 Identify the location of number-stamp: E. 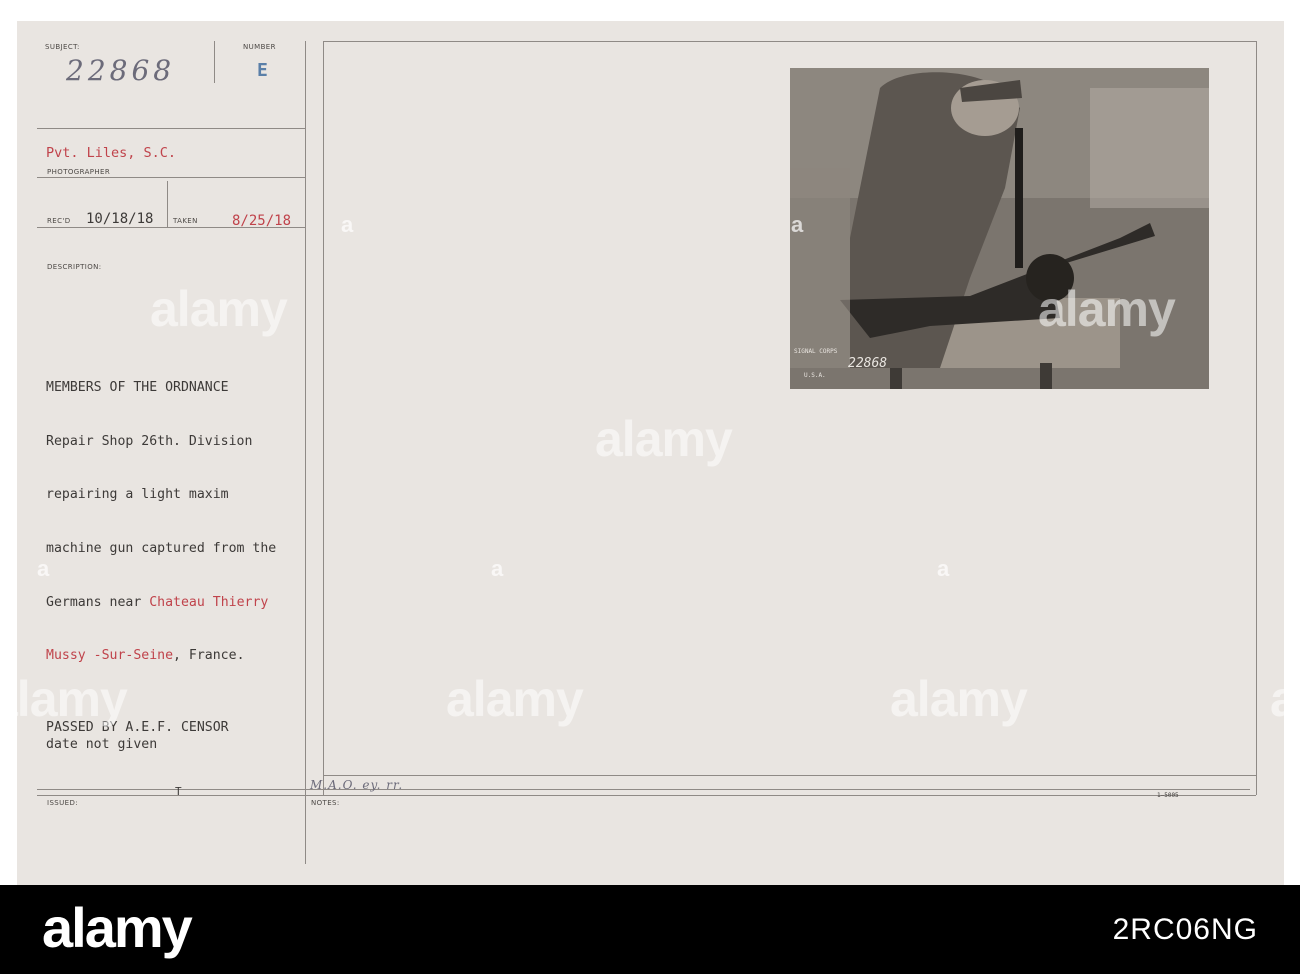
(262, 70).